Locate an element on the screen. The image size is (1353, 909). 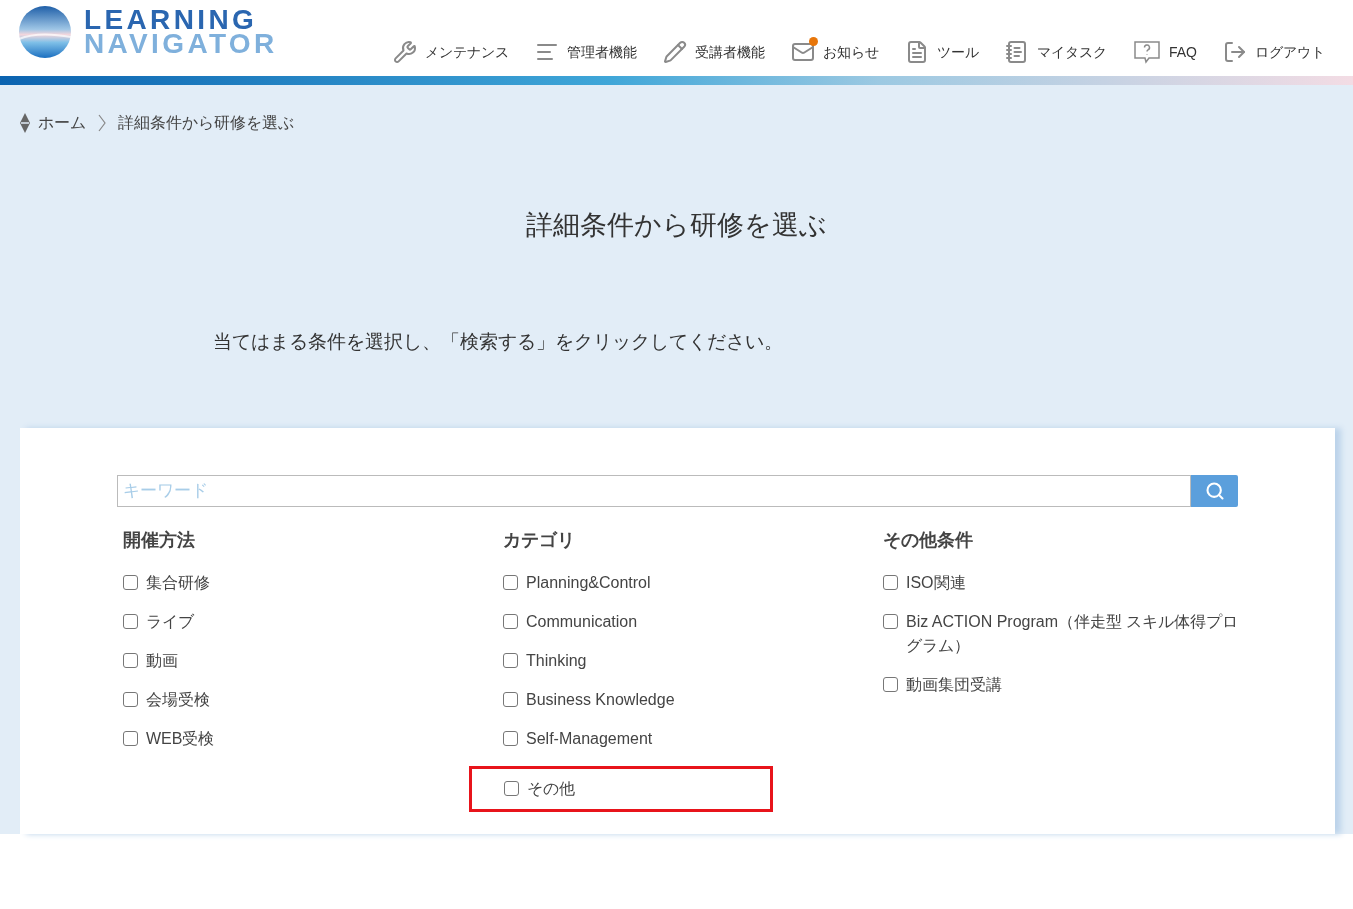
nav-link: マイタスク is located at coordinates (1056, 52).